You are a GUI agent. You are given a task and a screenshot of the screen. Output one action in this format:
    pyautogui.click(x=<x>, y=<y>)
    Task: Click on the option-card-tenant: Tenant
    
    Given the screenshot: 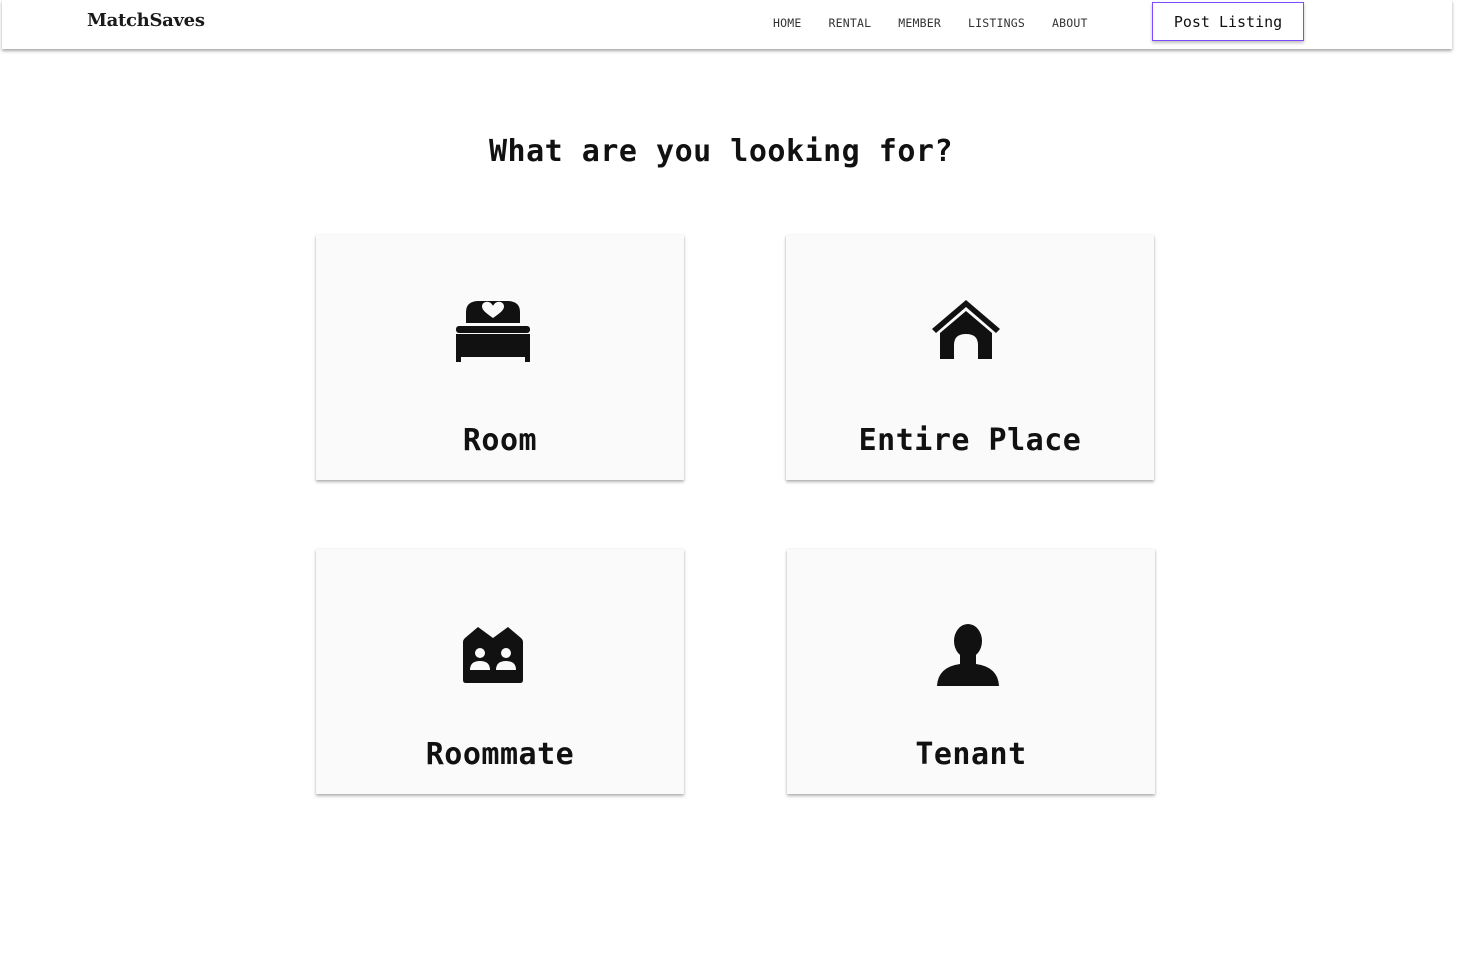 What is the action you would take?
    pyautogui.click(x=971, y=671)
    